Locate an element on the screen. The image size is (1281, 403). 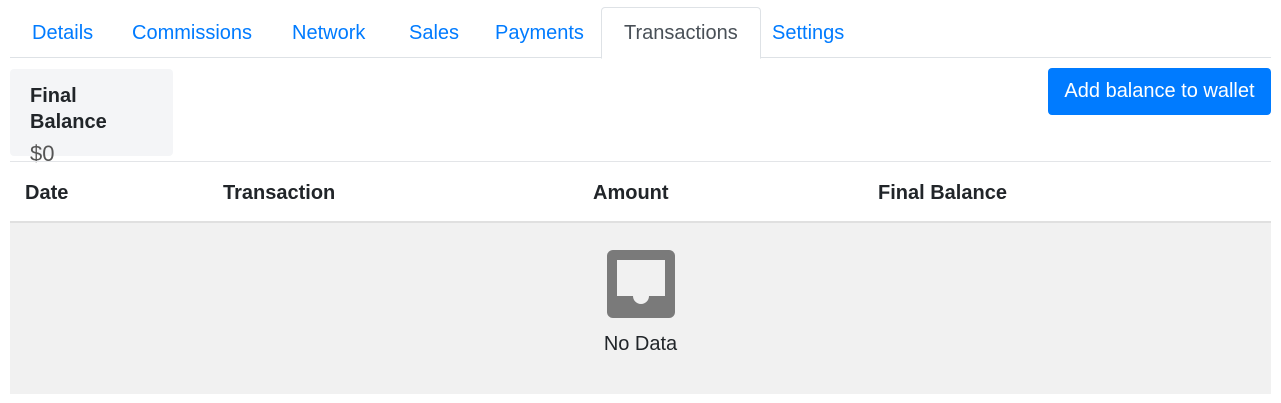
tab-sales: Sales is located at coordinates (434, 32).